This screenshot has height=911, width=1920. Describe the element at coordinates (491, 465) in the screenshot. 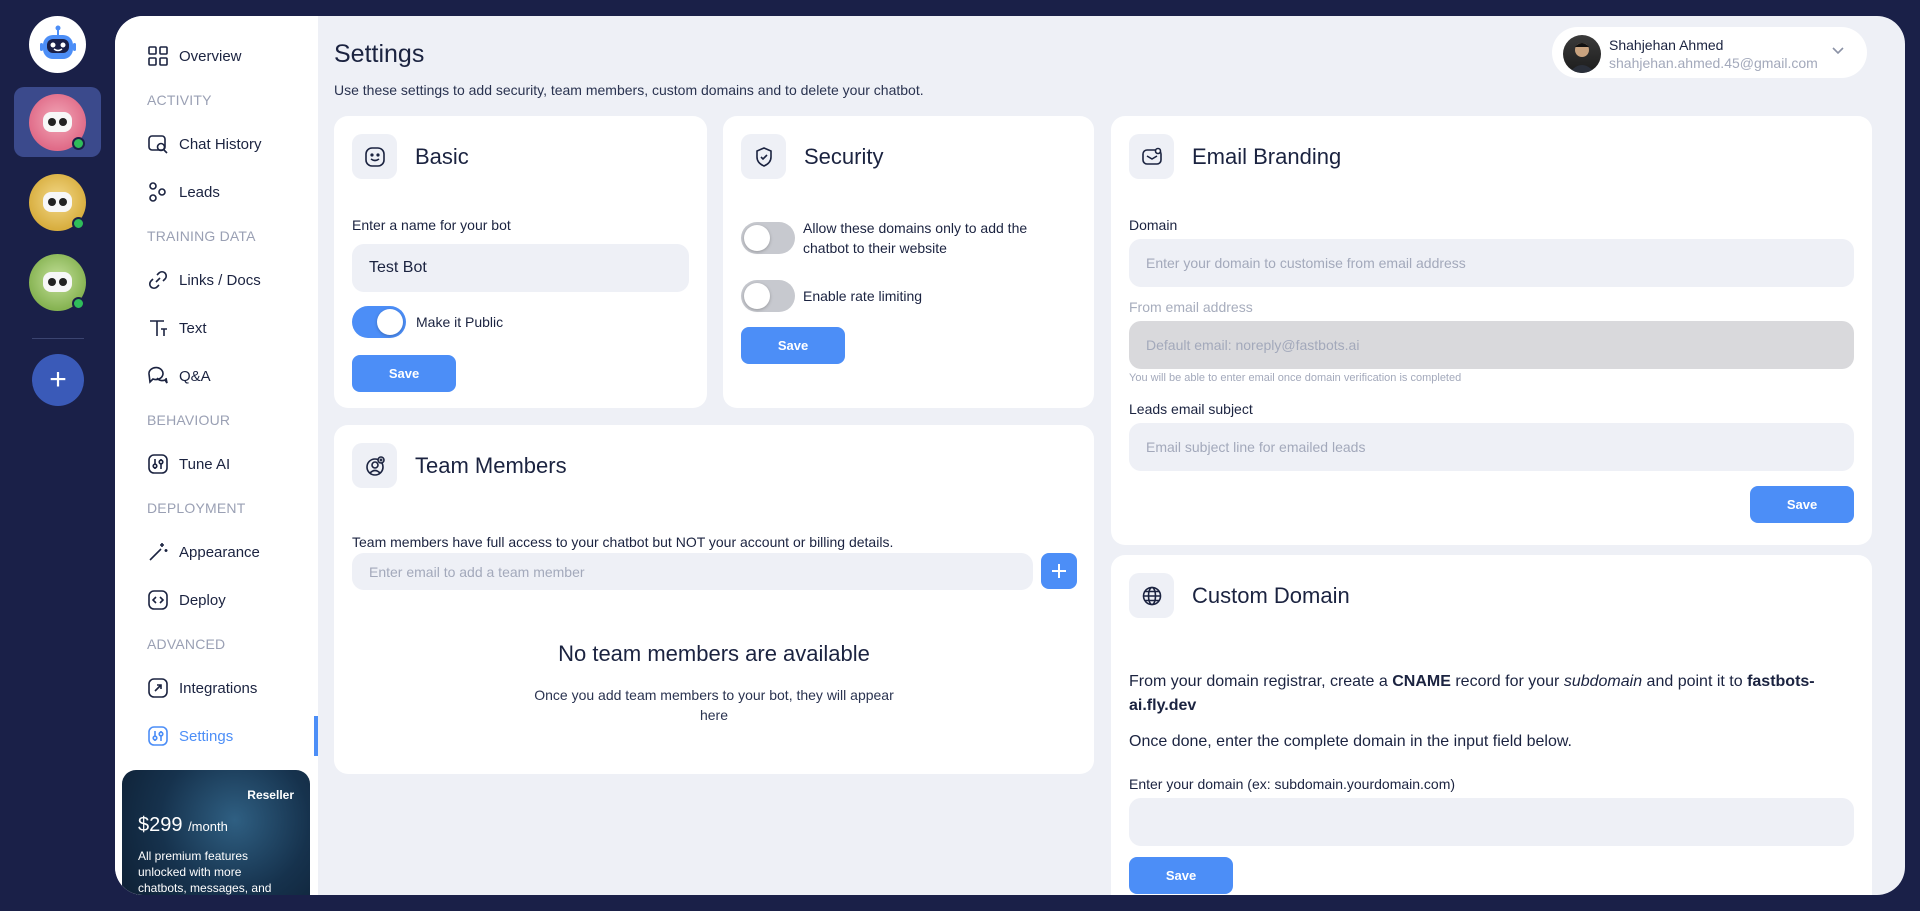

I see `card-title: Team Members` at that location.